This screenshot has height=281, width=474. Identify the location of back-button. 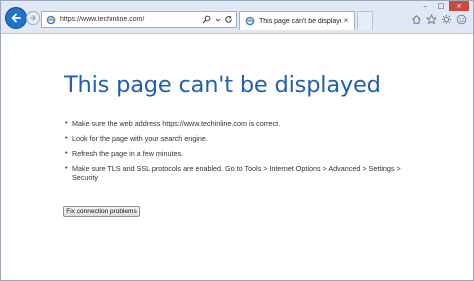
(16, 18).